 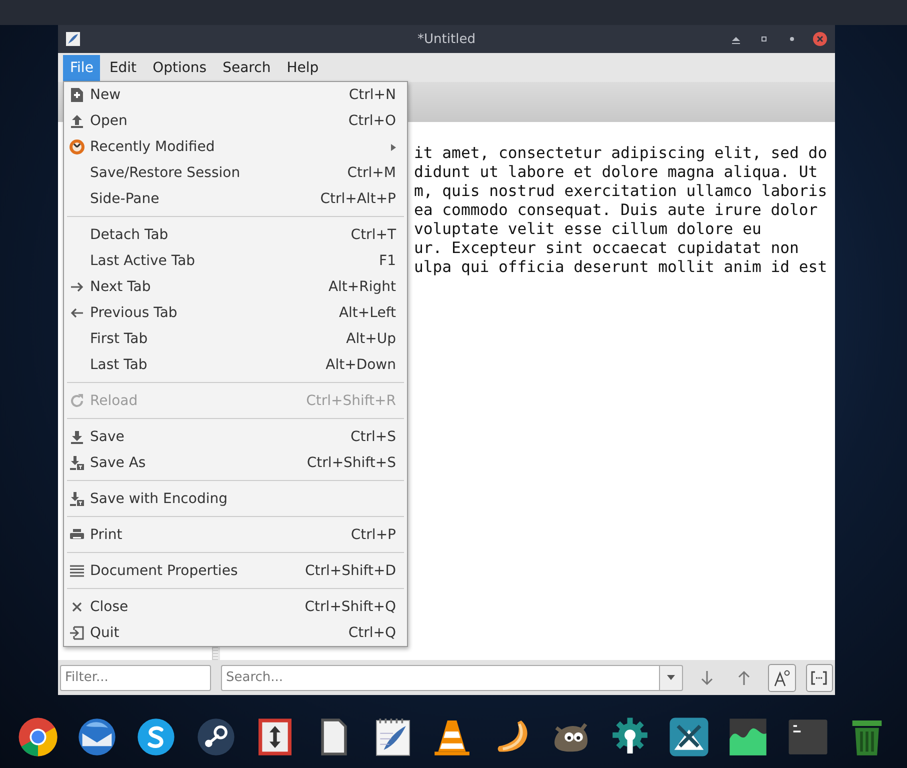 I want to click on menu-entry: New Ctrl+N, so click(x=235, y=95).